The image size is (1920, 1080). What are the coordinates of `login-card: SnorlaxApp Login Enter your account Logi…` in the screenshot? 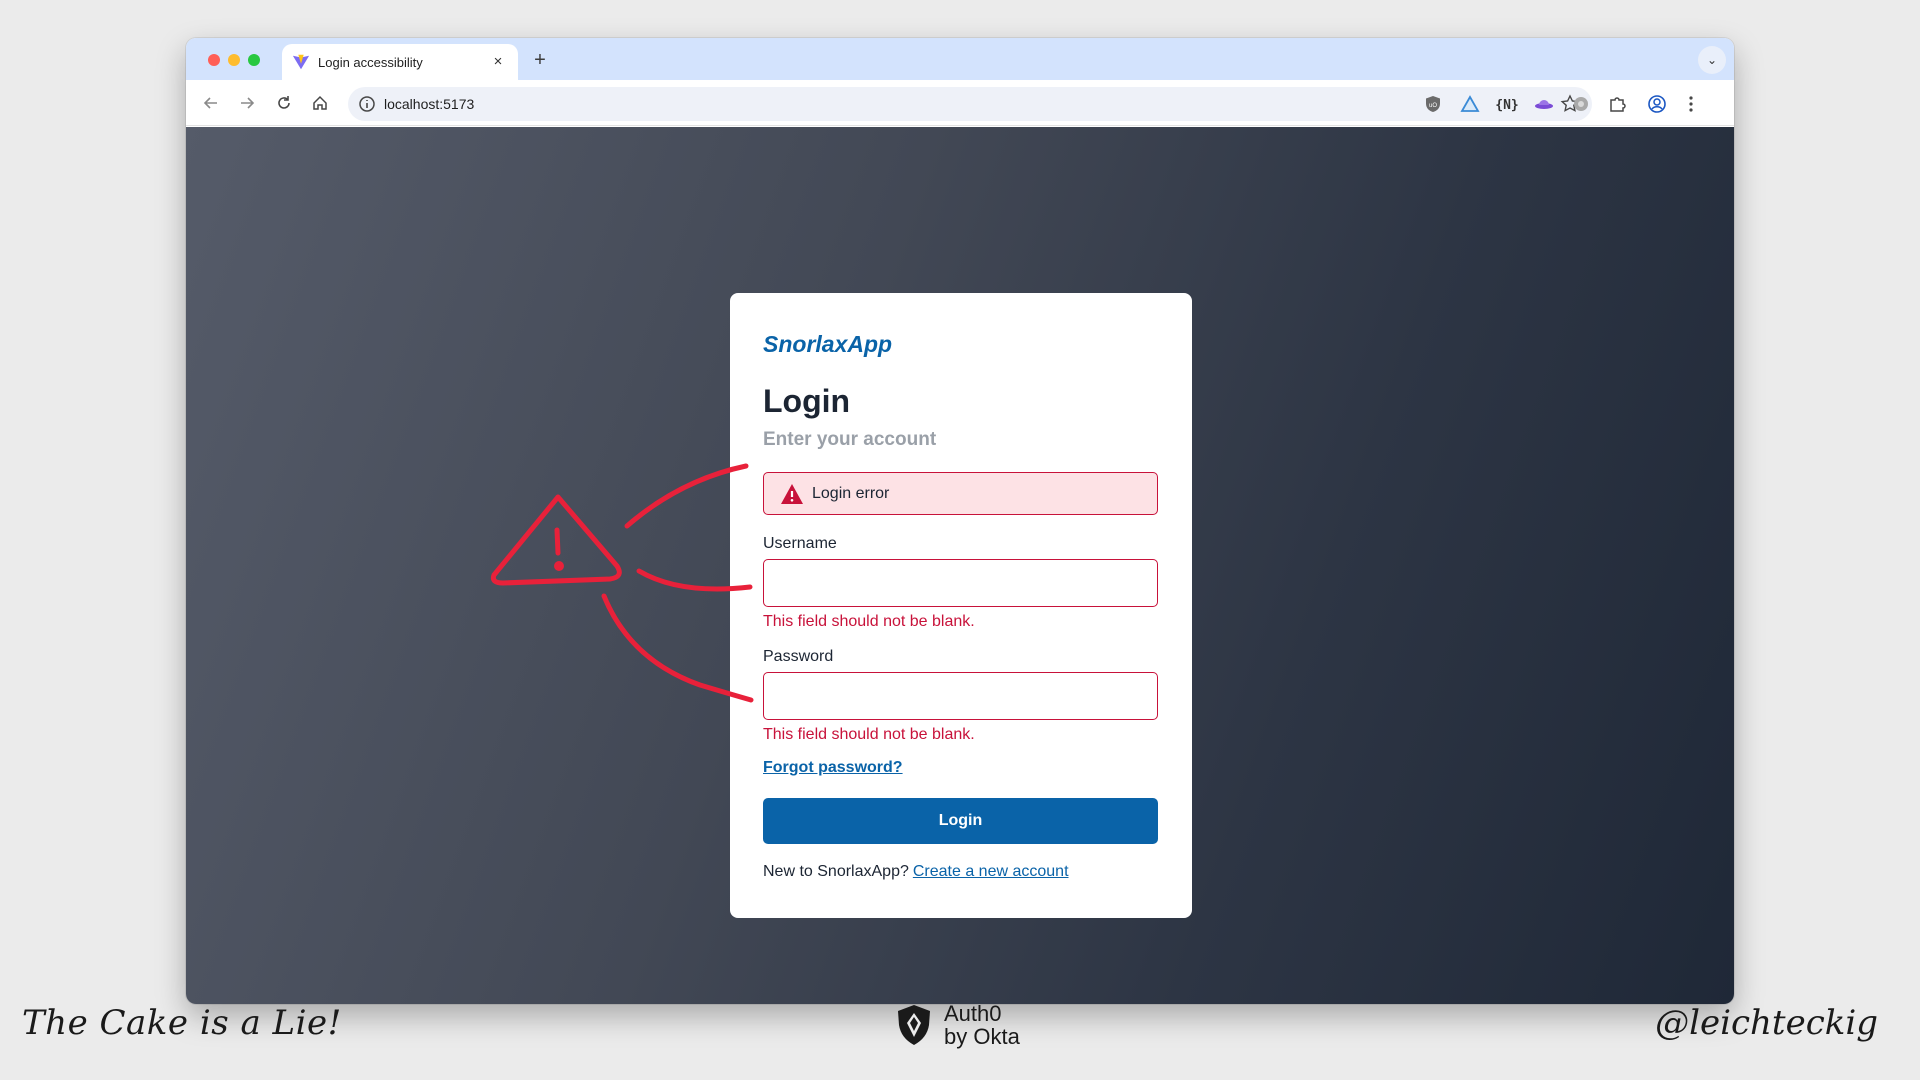 It's located at (961, 605).